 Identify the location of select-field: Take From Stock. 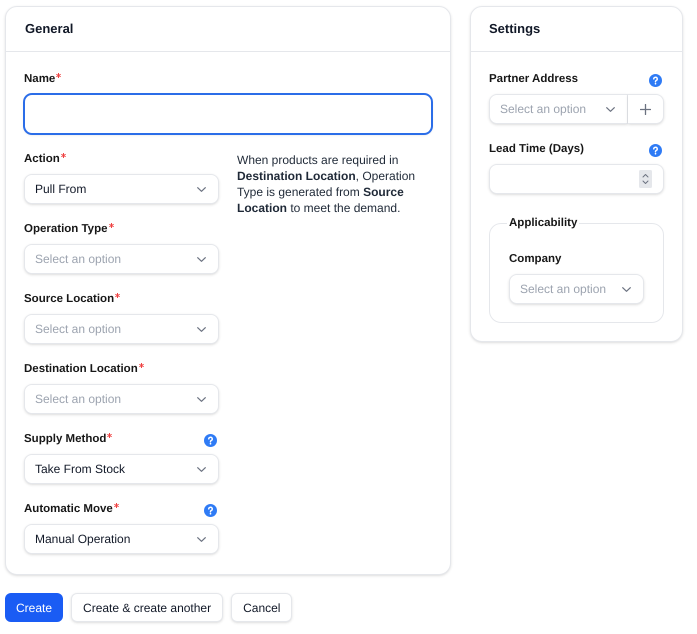
(121, 469).